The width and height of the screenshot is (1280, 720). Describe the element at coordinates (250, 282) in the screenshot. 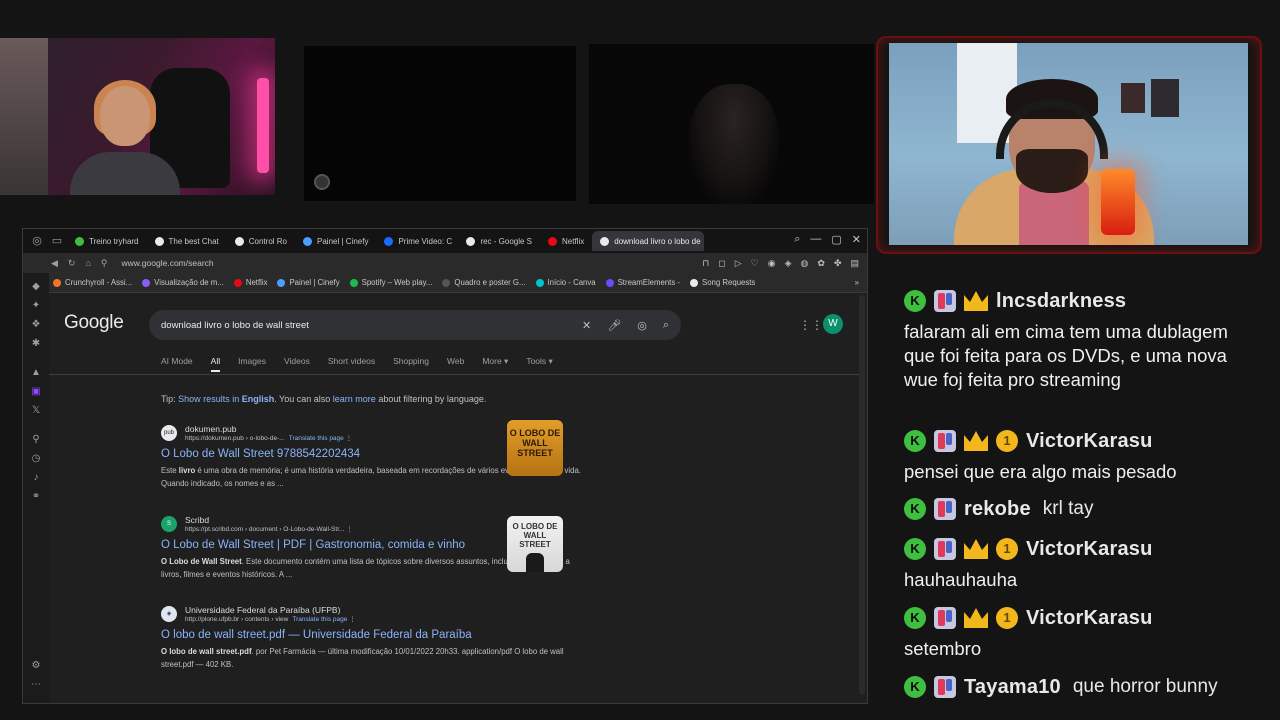

I see `bookmark-item: Netflix` at that location.